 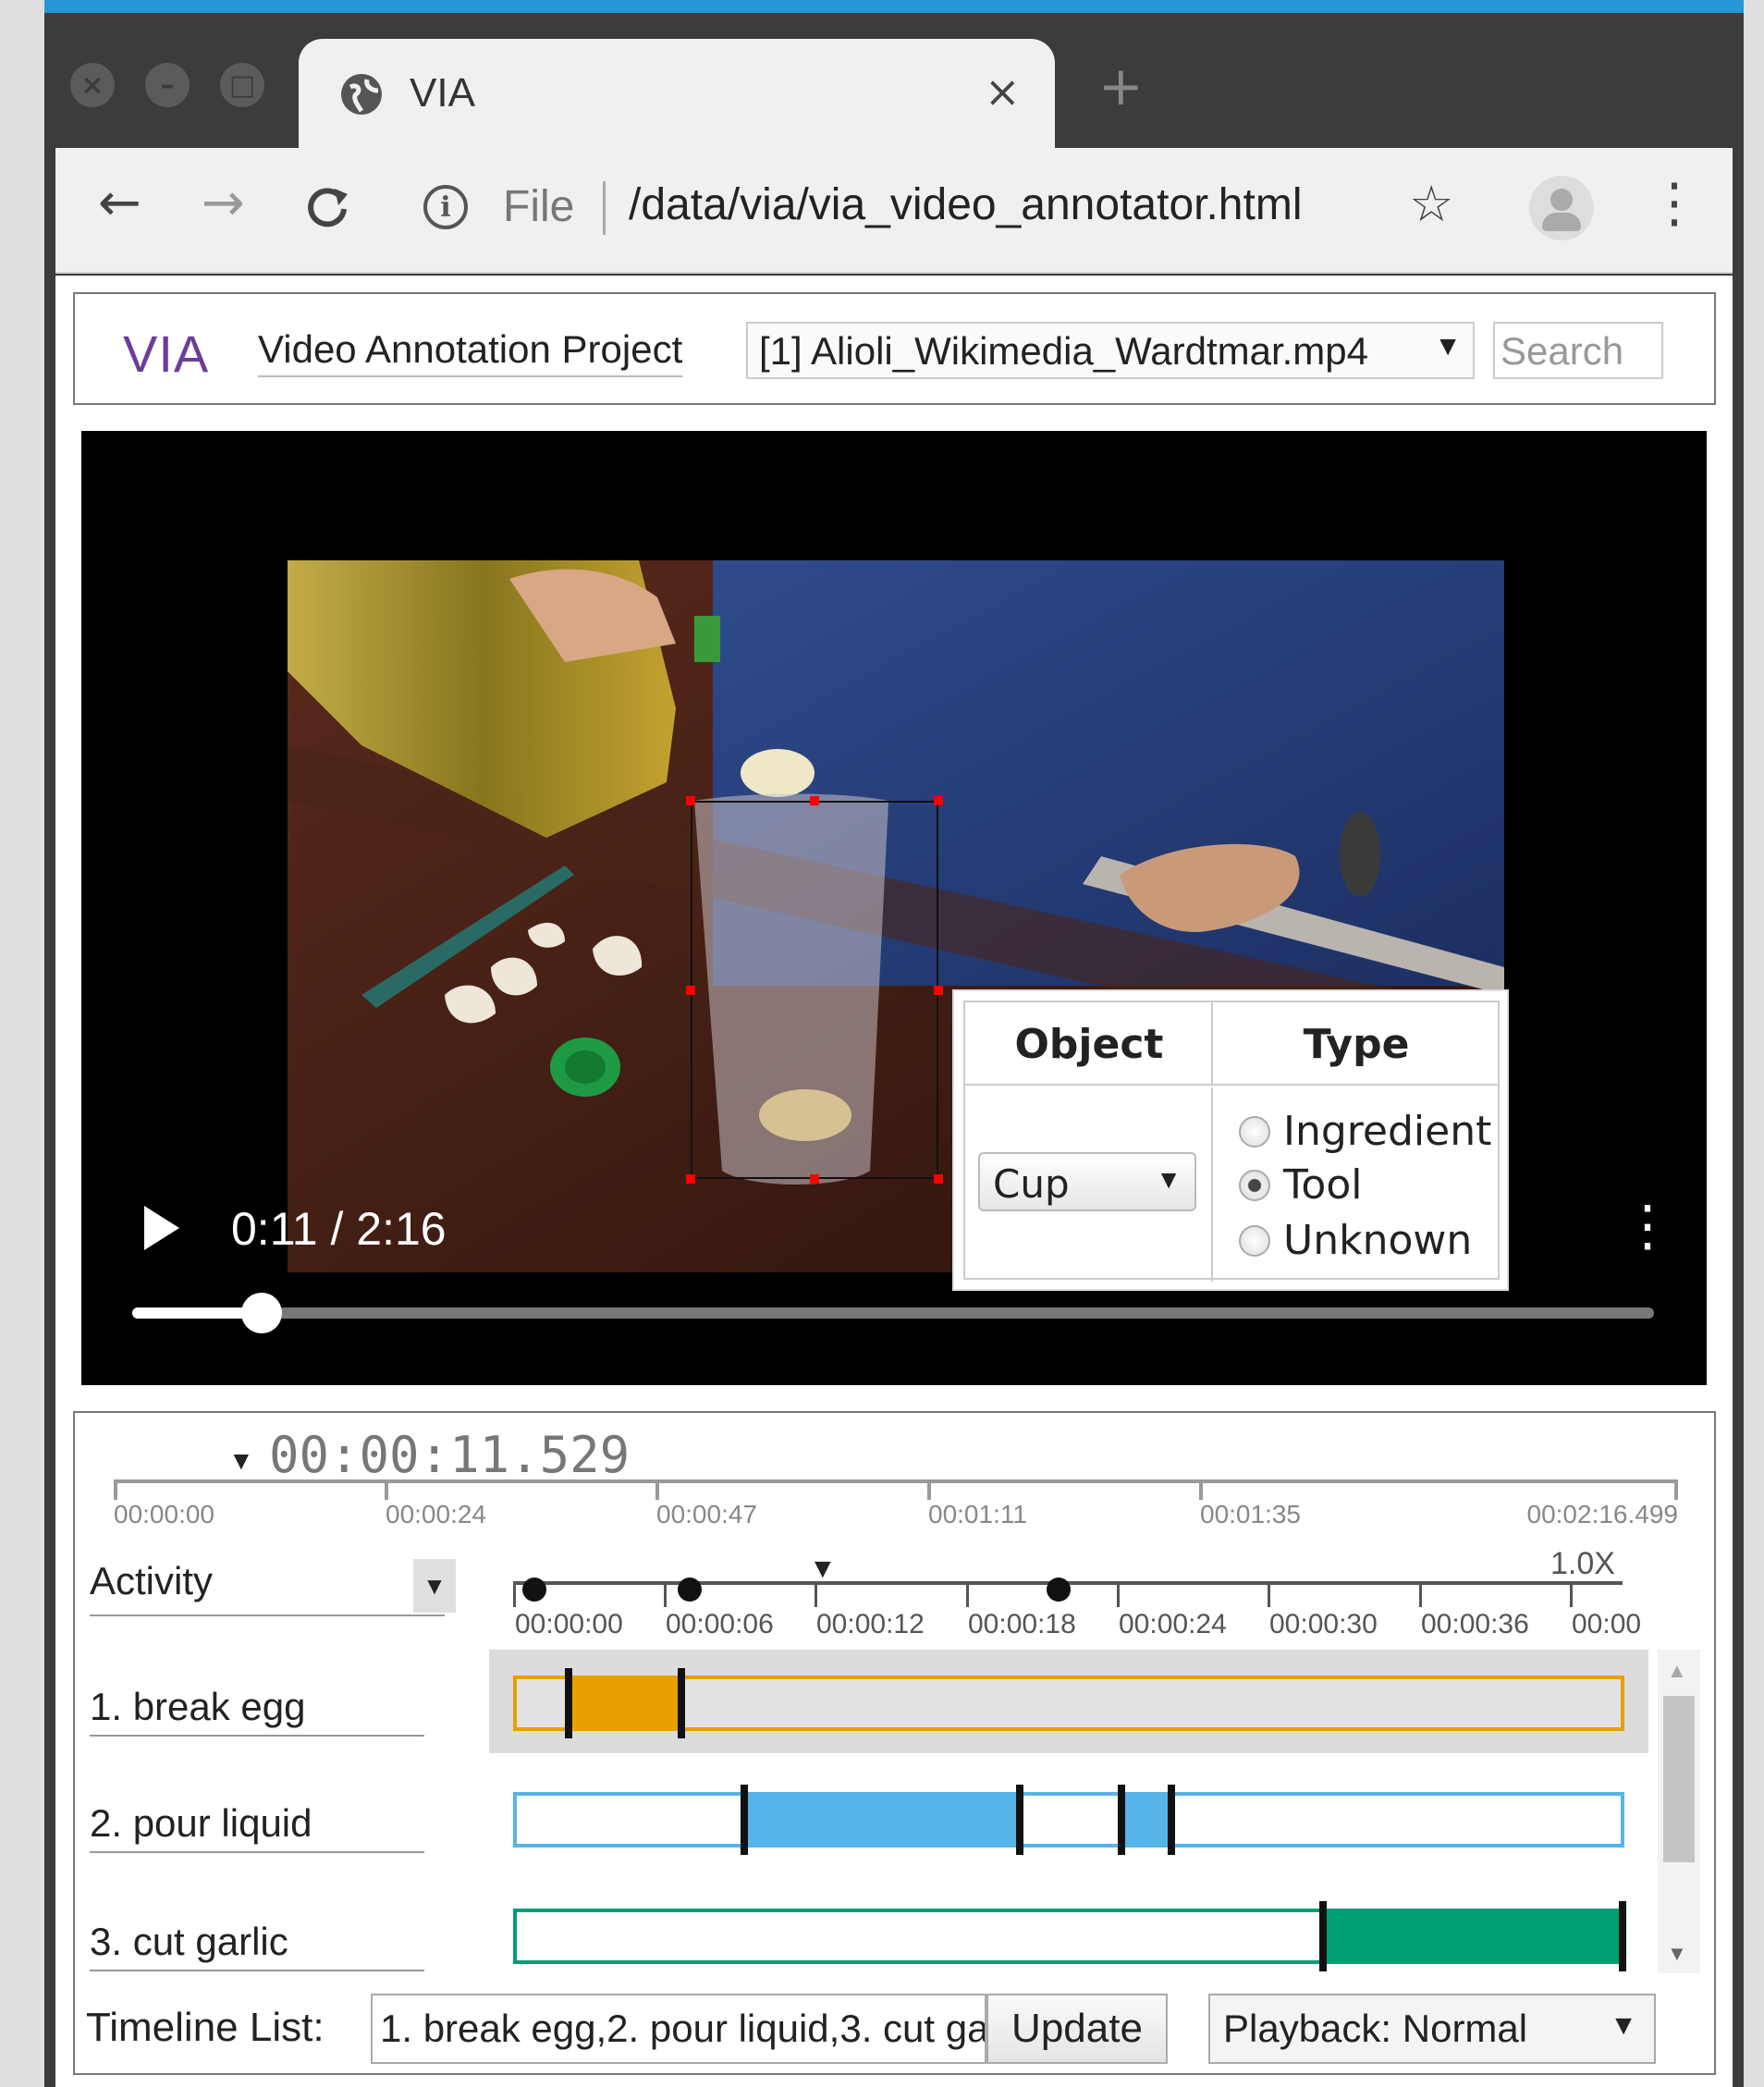 What do you see at coordinates (690, 800) in the screenshot?
I see `resize-handle-top-left` at bounding box center [690, 800].